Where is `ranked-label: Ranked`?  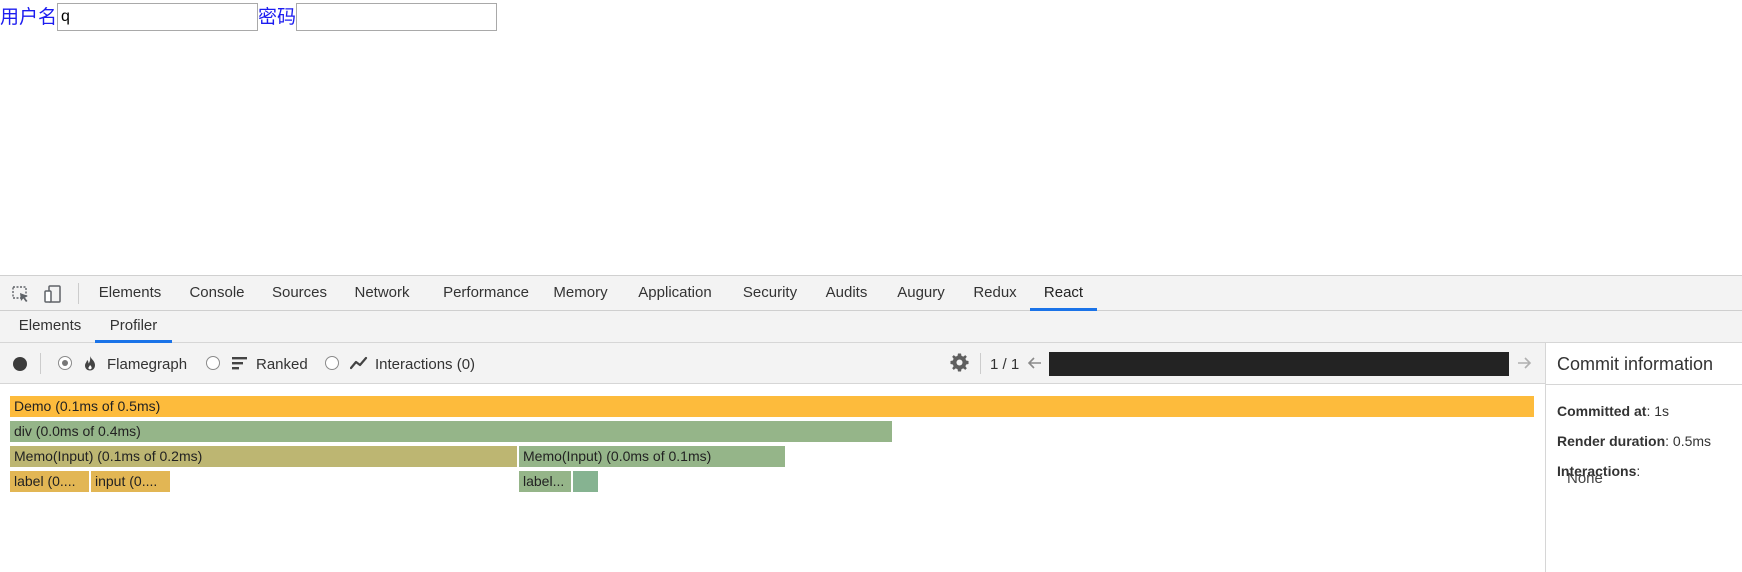 ranked-label: Ranked is located at coordinates (282, 365).